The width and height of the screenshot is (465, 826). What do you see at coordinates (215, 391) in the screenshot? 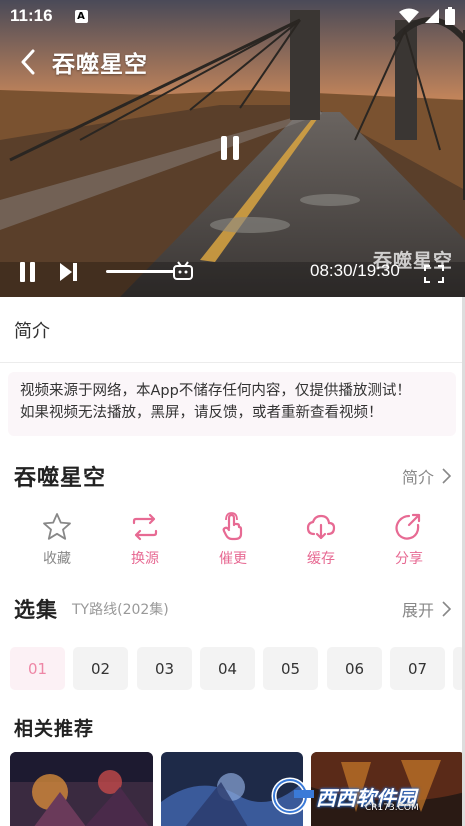
I see `notice-line: 视频来源于网络，本App不储存任何内容，仅提供播放测试！` at bounding box center [215, 391].